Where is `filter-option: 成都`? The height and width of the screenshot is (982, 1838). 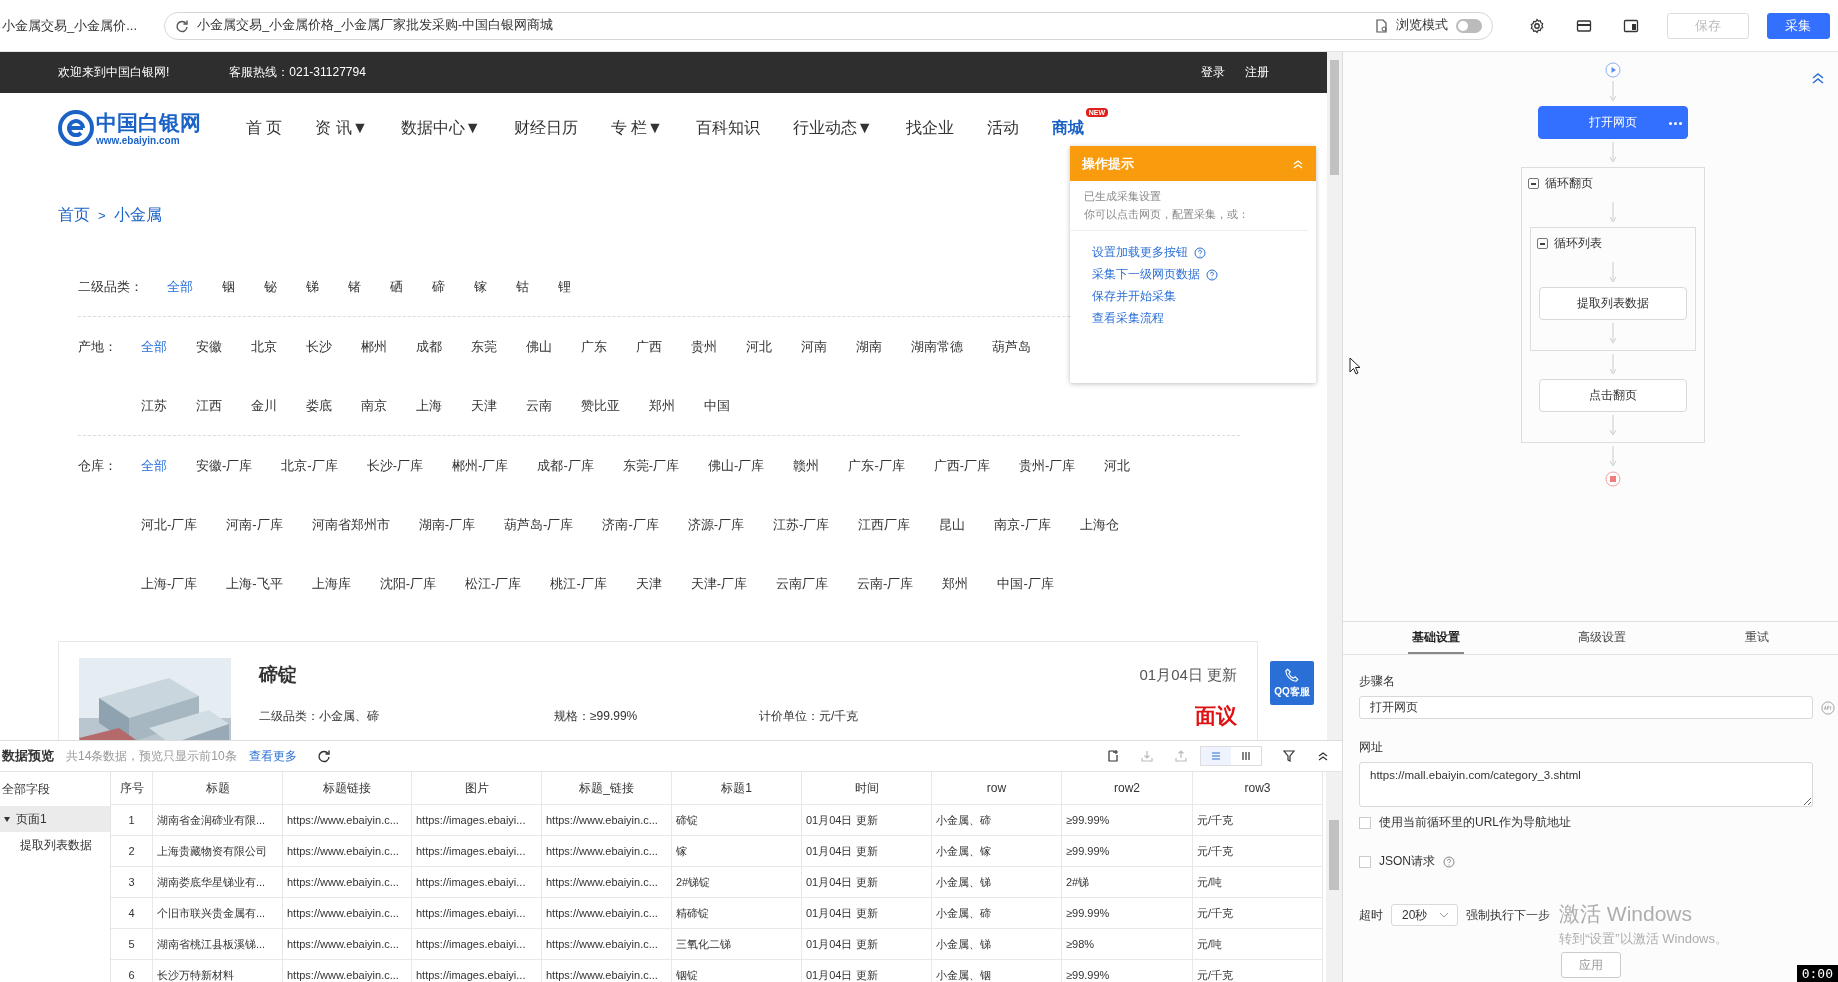
filter-option: 成都 is located at coordinates (429, 346).